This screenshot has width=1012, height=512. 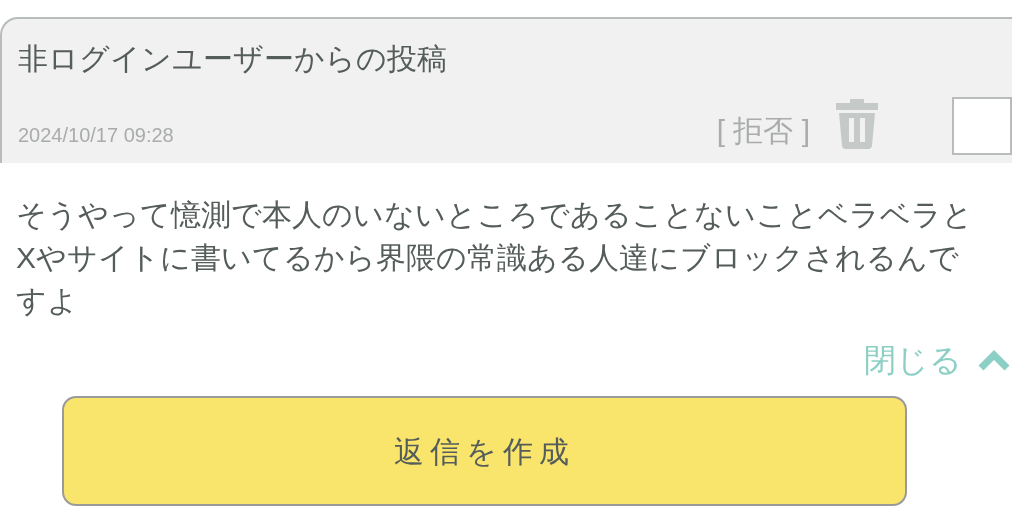 I want to click on select-checkbox, so click(x=982, y=126).